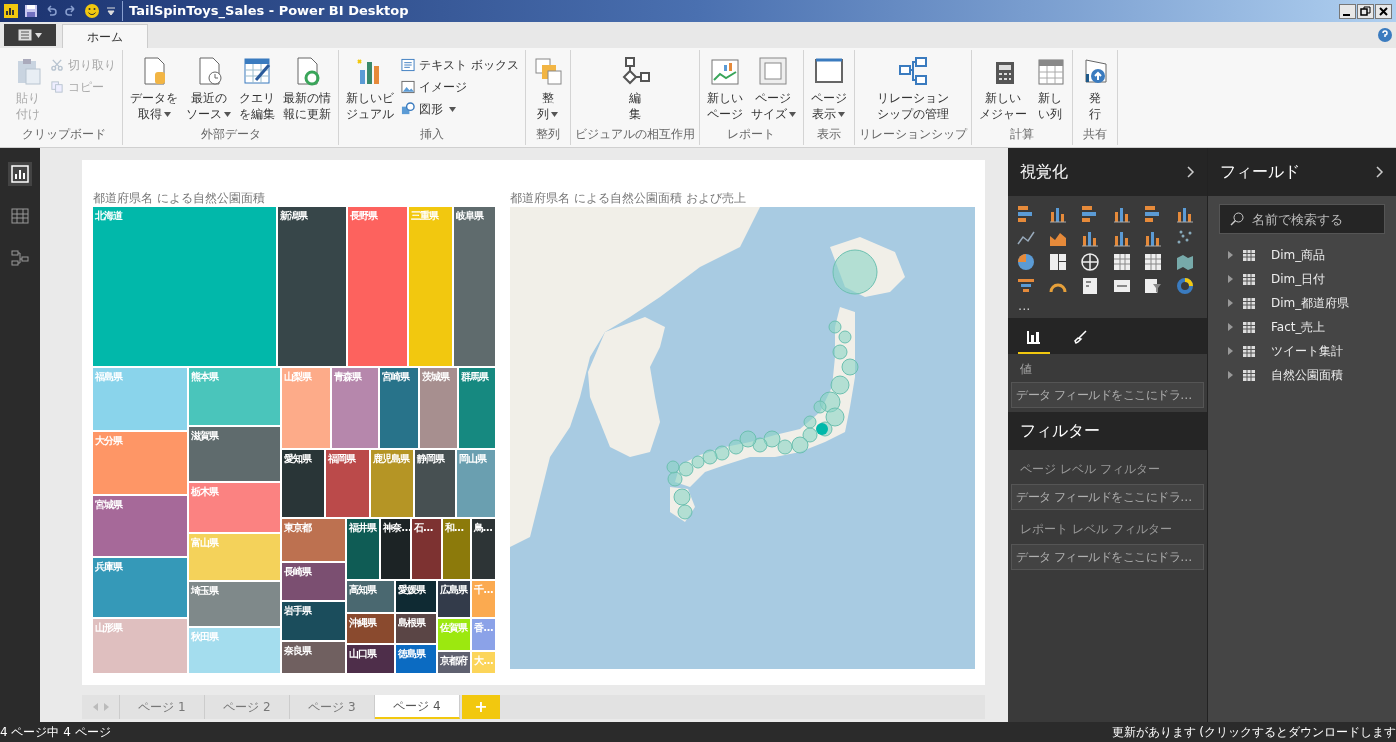  What do you see at coordinates (30, 35) in the screenshot?
I see `file-menu-button` at bounding box center [30, 35].